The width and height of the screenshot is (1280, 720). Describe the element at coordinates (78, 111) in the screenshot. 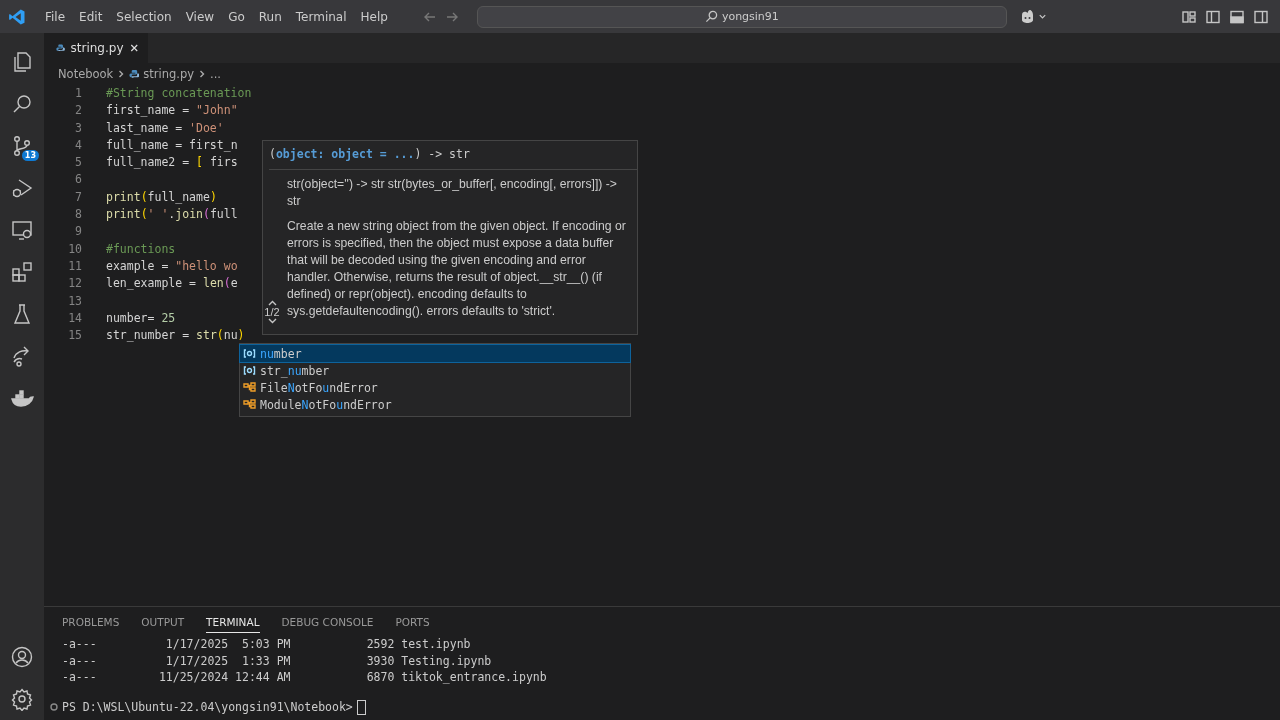

I see `line-number: 2` at that location.